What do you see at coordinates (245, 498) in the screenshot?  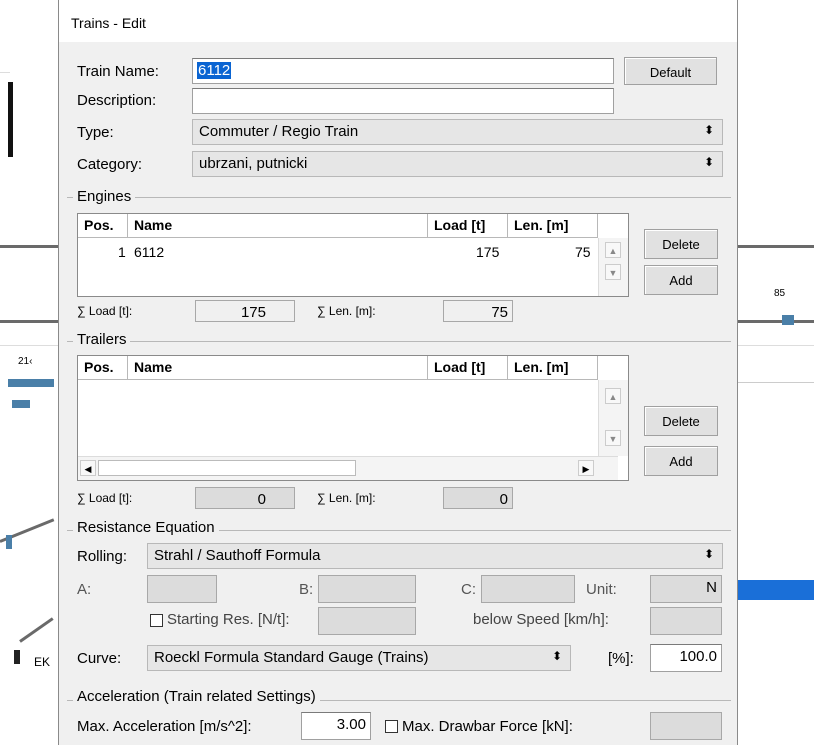 I see `trailers-sum-load-field: 0` at bounding box center [245, 498].